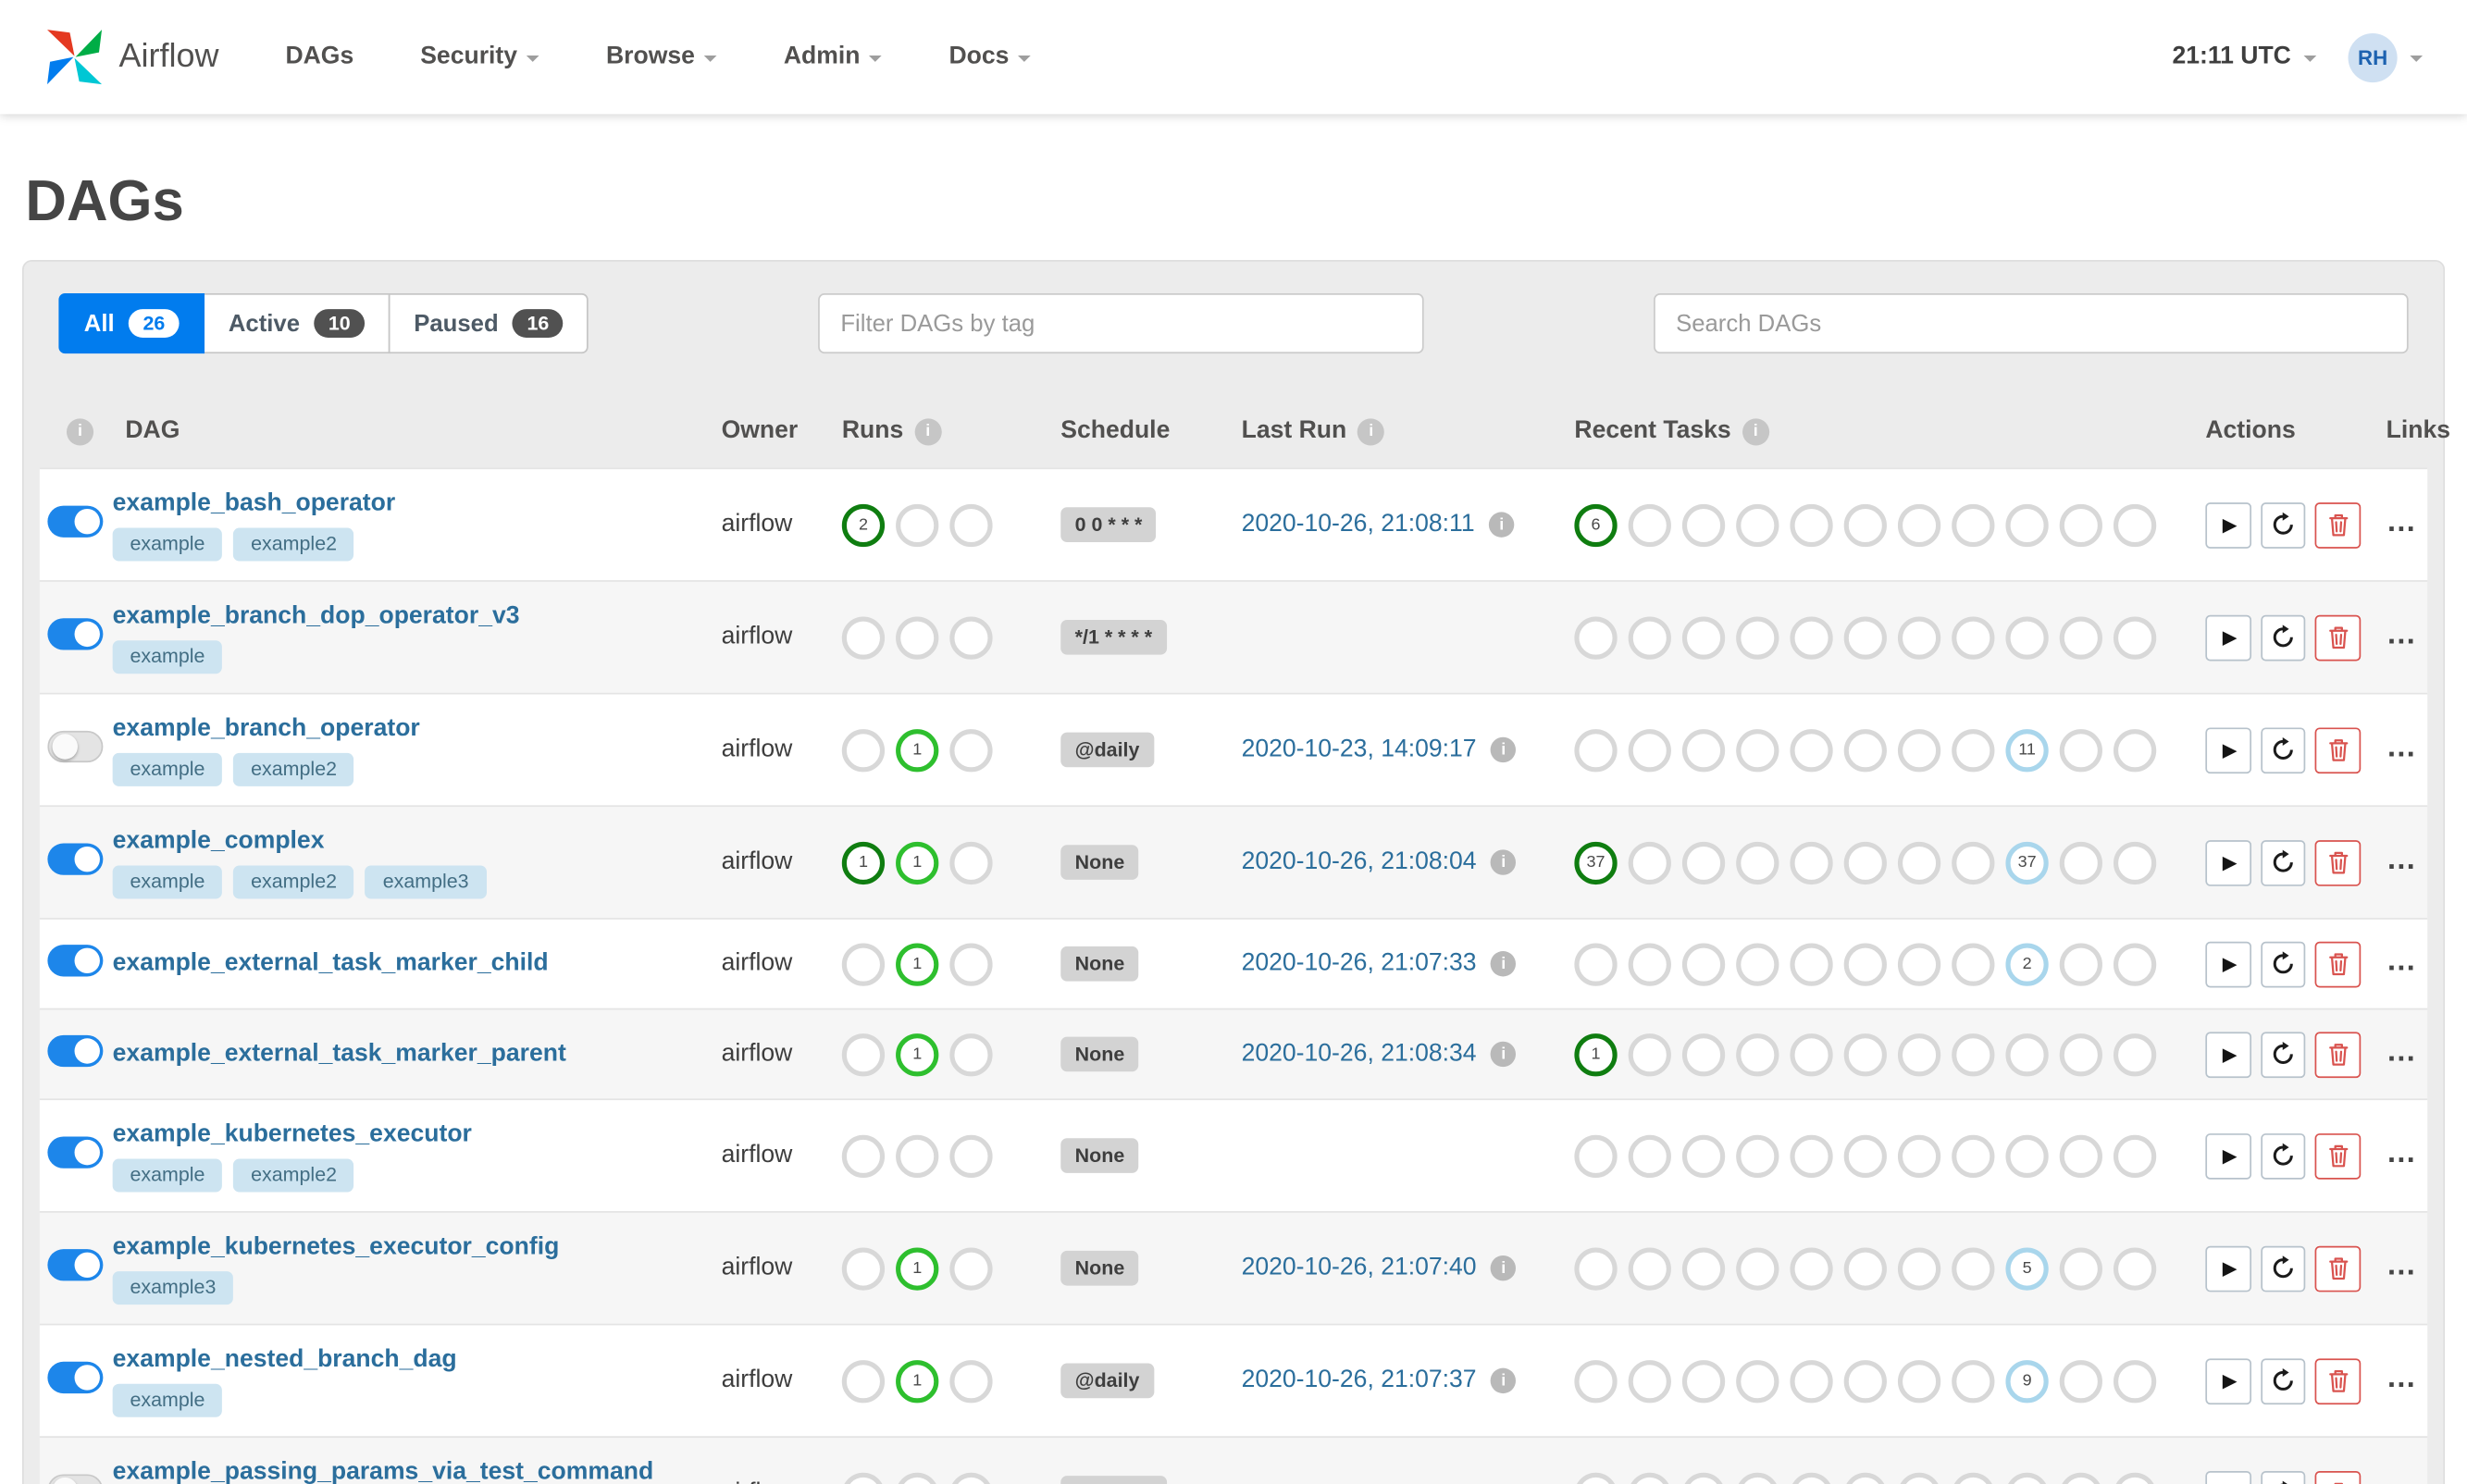  Describe the element at coordinates (254, 504) in the screenshot. I see `dag-name-link: example_bash_operator` at that location.